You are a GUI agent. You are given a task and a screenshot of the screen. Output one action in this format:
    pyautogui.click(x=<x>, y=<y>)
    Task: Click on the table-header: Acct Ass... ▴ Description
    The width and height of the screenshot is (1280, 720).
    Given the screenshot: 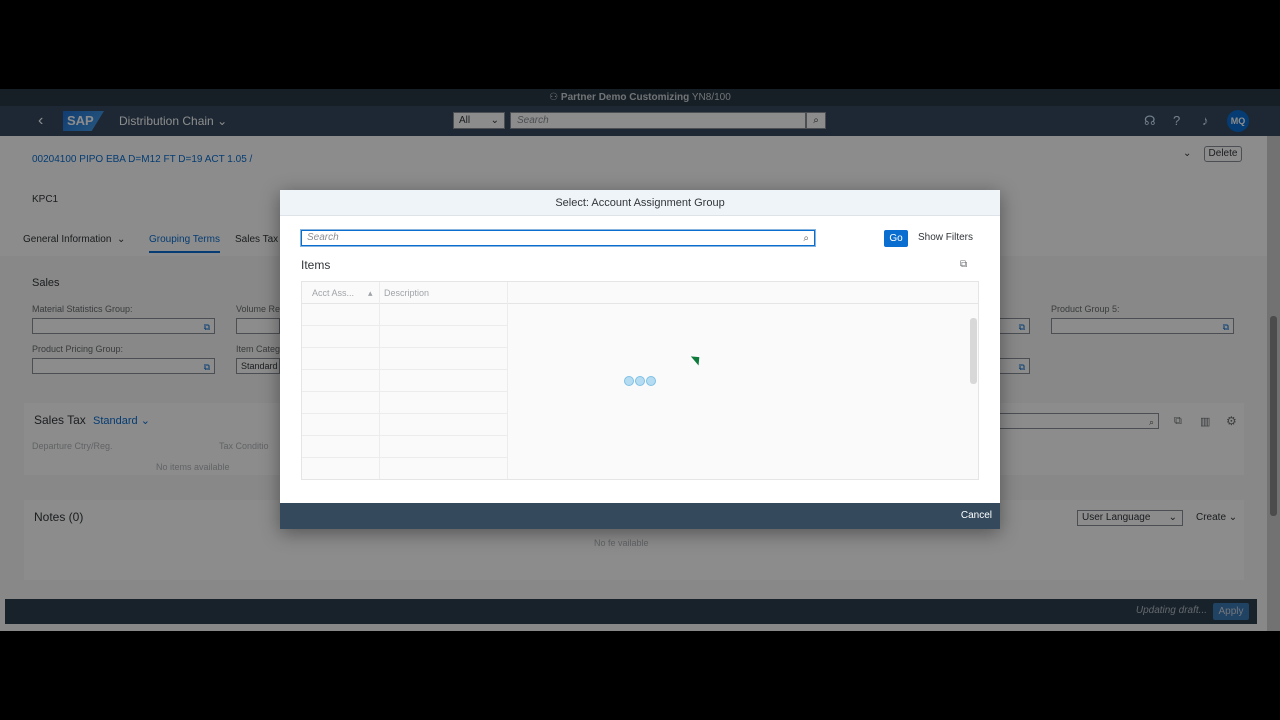 What is the action you would take?
    pyautogui.click(x=640, y=293)
    